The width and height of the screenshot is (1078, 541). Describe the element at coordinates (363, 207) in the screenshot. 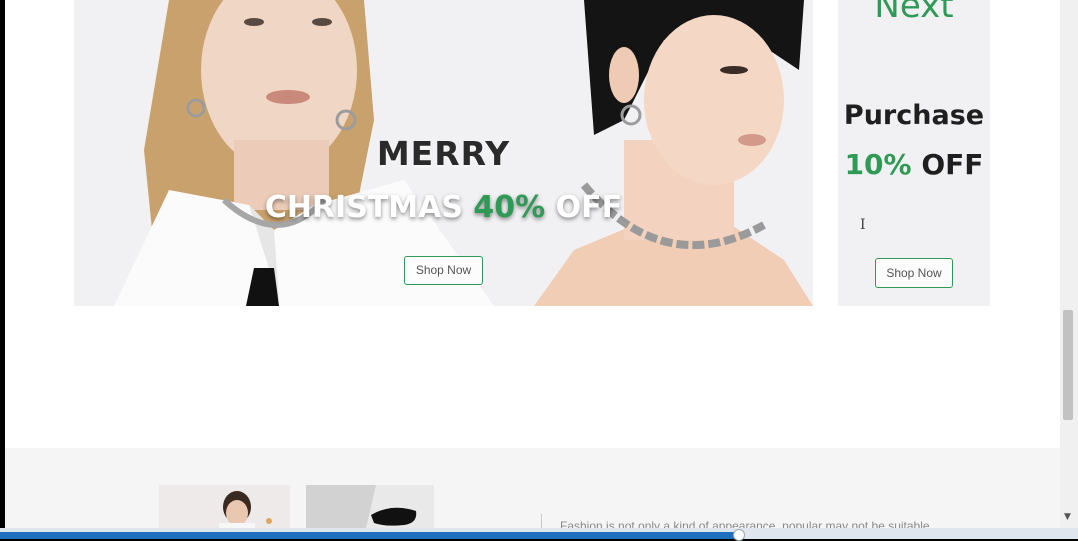

I see `banner-christmas-text: CHRISTMAS` at that location.